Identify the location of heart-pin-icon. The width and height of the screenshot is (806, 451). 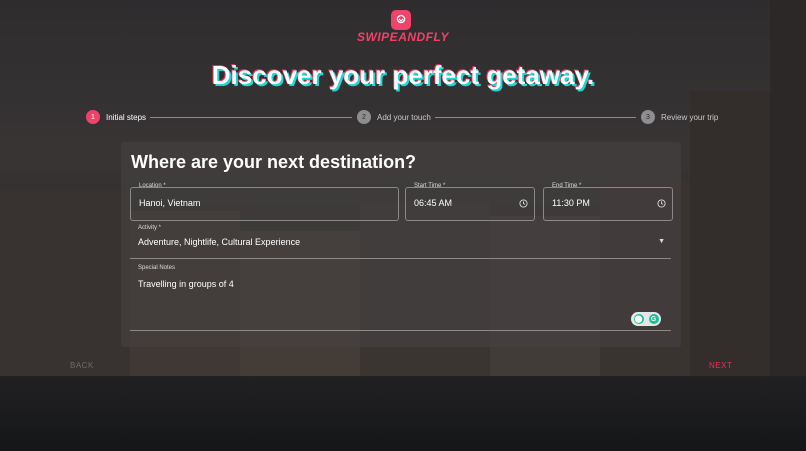
(401, 20).